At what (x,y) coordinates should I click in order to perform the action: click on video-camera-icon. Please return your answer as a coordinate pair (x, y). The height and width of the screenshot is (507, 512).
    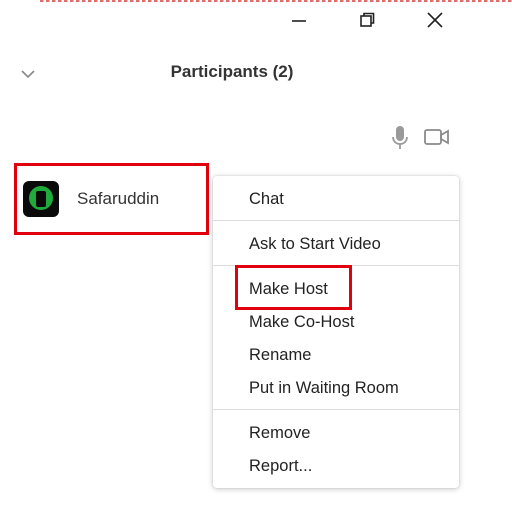
    Looking at the image, I should click on (436, 137).